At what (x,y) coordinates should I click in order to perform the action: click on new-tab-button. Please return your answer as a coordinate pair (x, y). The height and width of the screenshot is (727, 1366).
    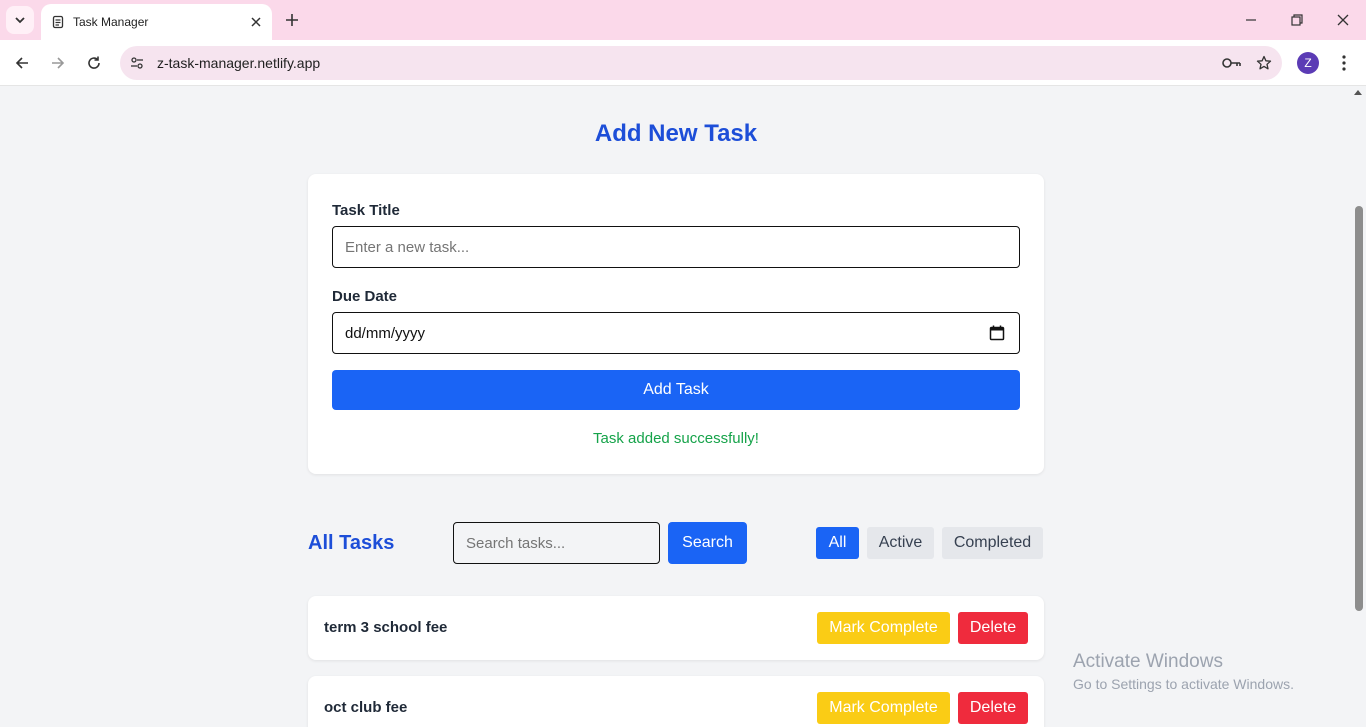
    Looking at the image, I should click on (292, 20).